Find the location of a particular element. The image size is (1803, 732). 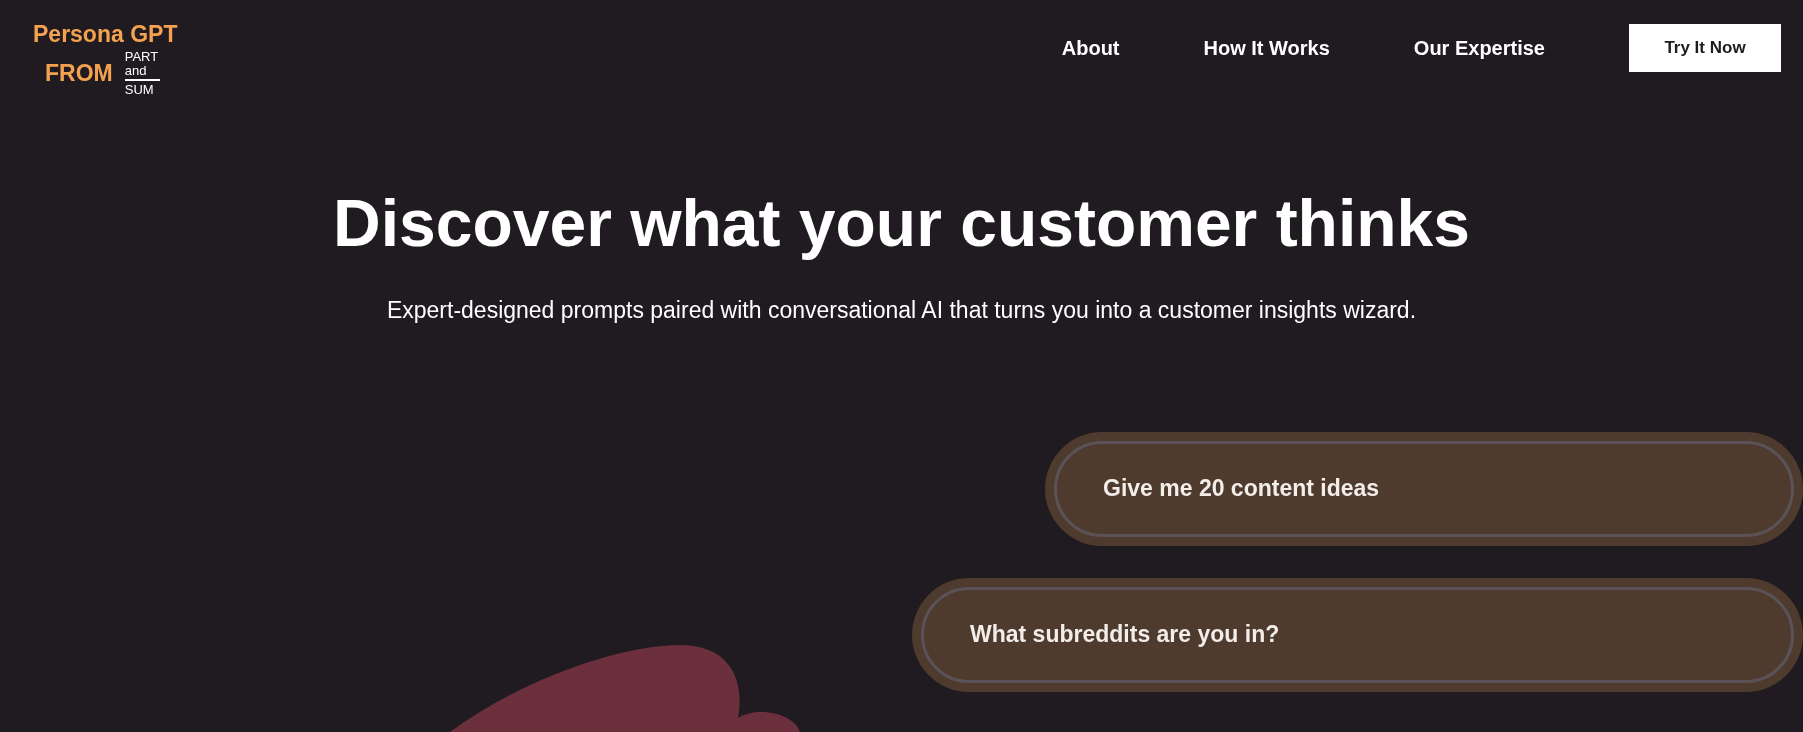

hero-subtitle: Expert-designed prompts paired with conversational AI that turns you into a customer insights wizard. is located at coordinates (901, 310).